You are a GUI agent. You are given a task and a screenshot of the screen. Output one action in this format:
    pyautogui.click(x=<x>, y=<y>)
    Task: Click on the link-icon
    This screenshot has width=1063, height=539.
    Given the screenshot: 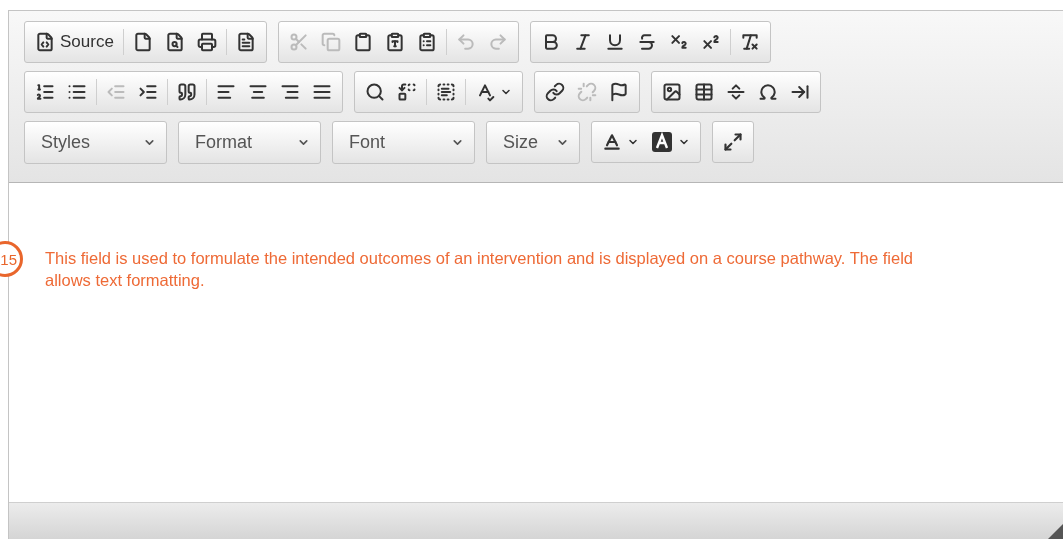 What is the action you would take?
    pyautogui.click(x=555, y=92)
    